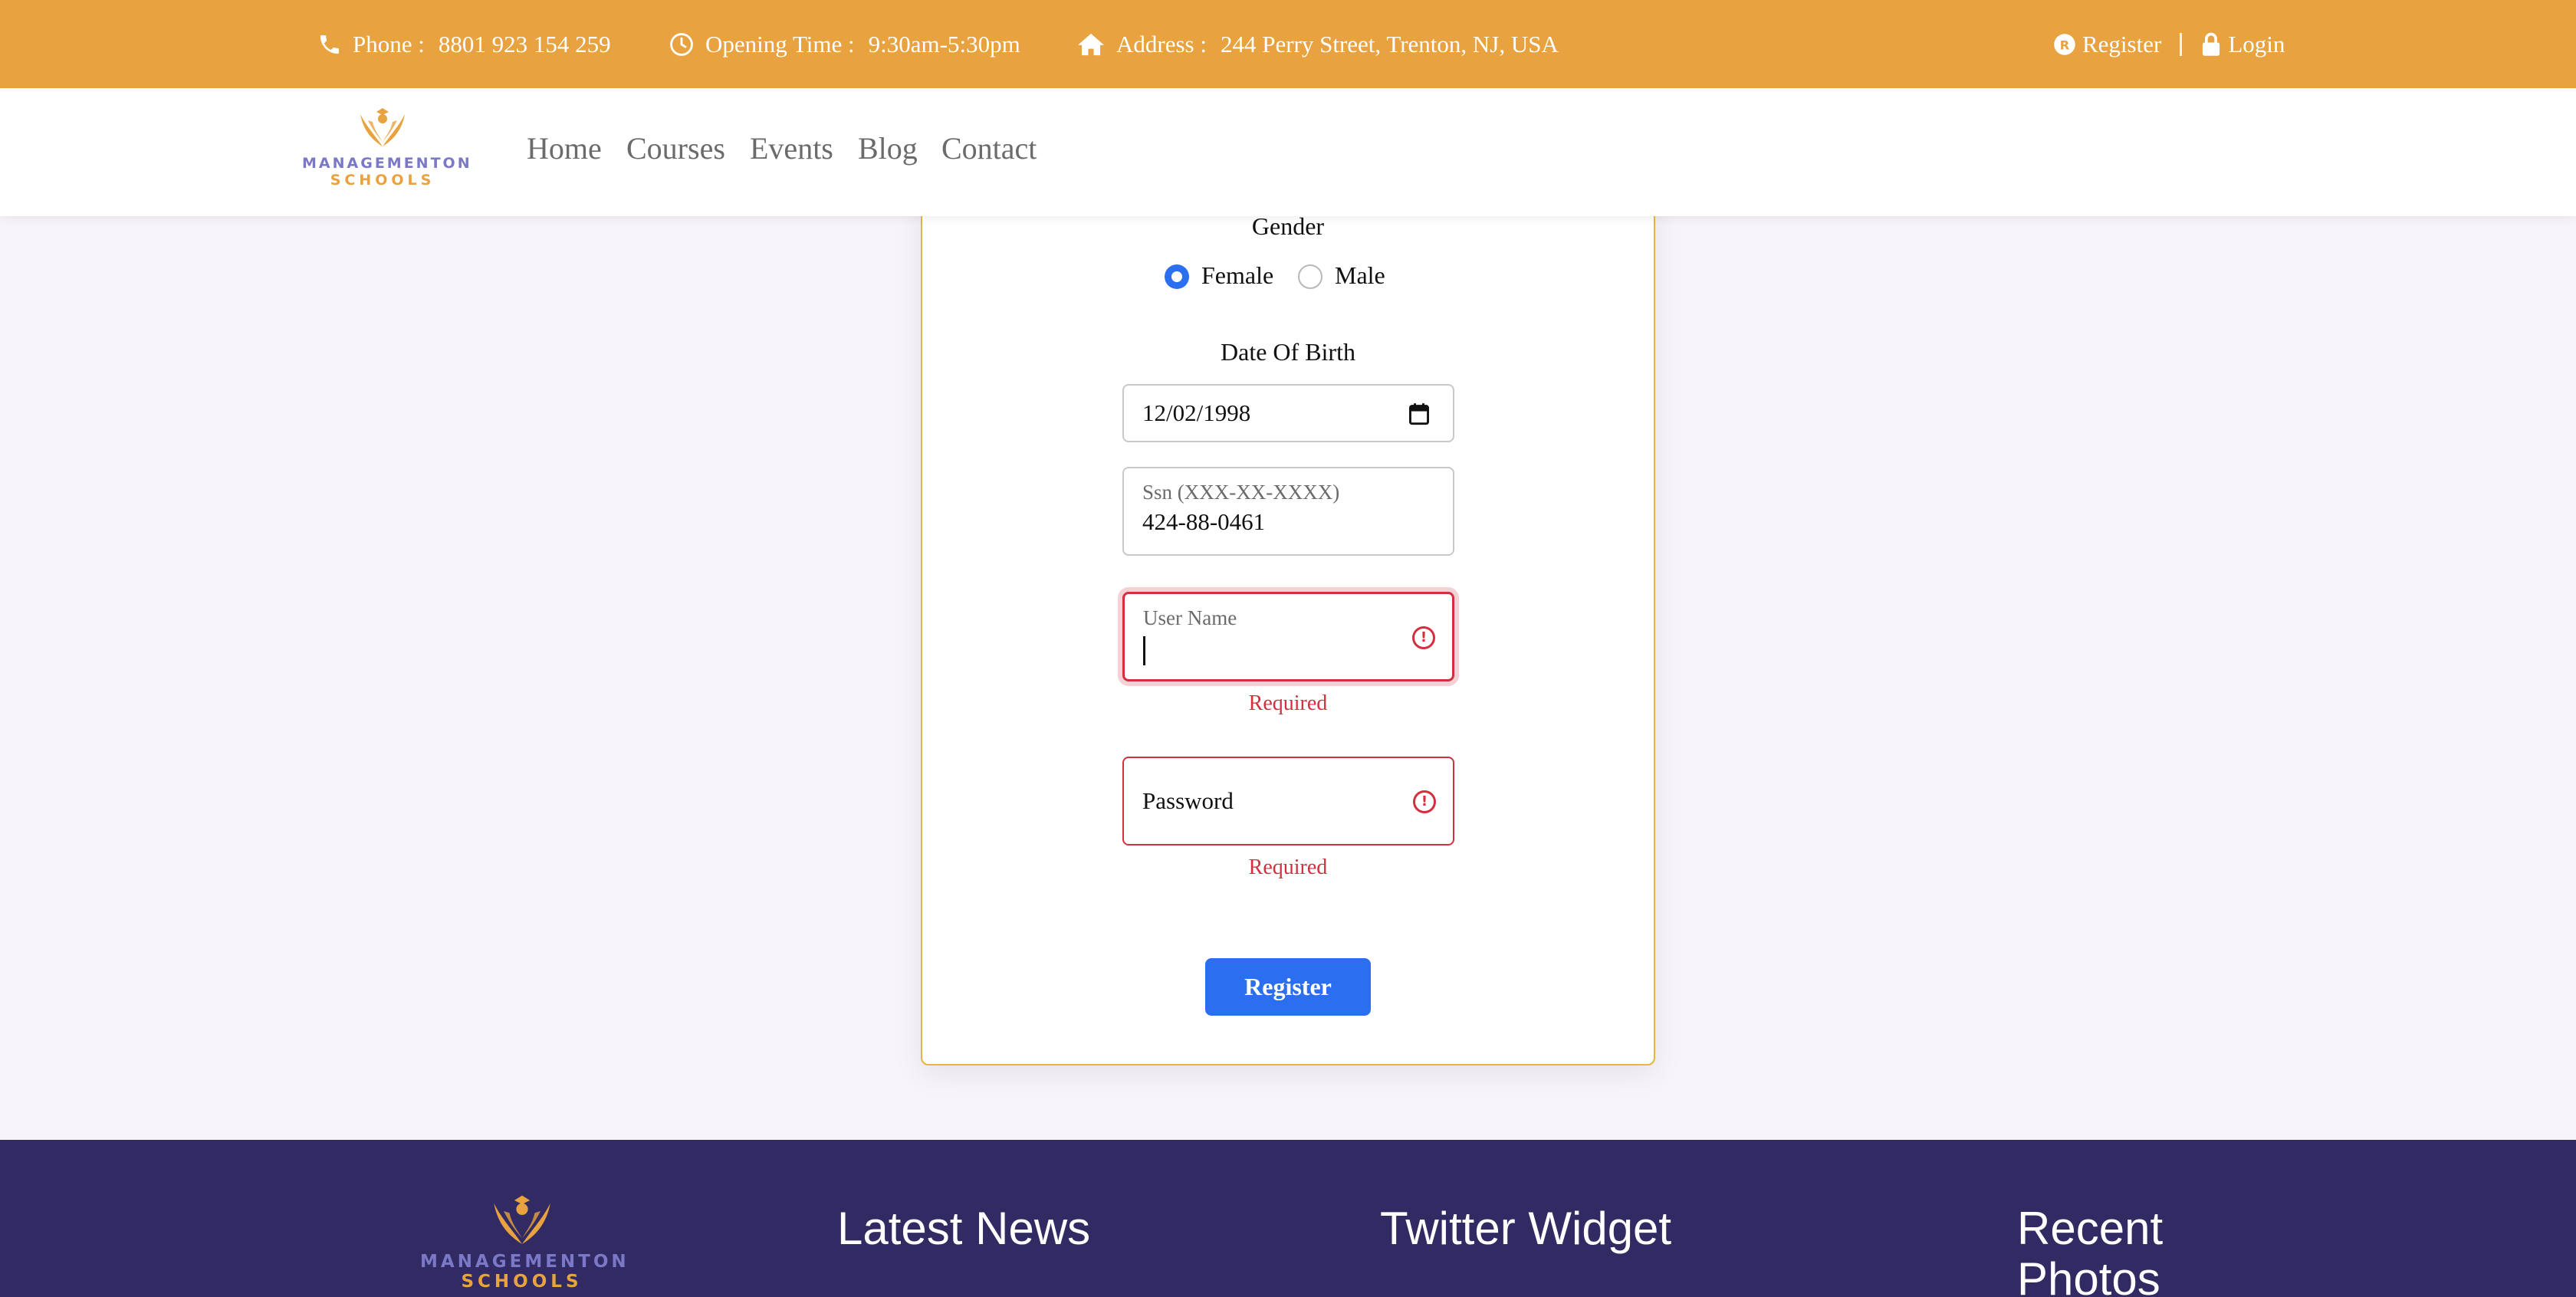 The height and width of the screenshot is (1297, 2576). I want to click on gender-label: Gender, so click(1288, 226).